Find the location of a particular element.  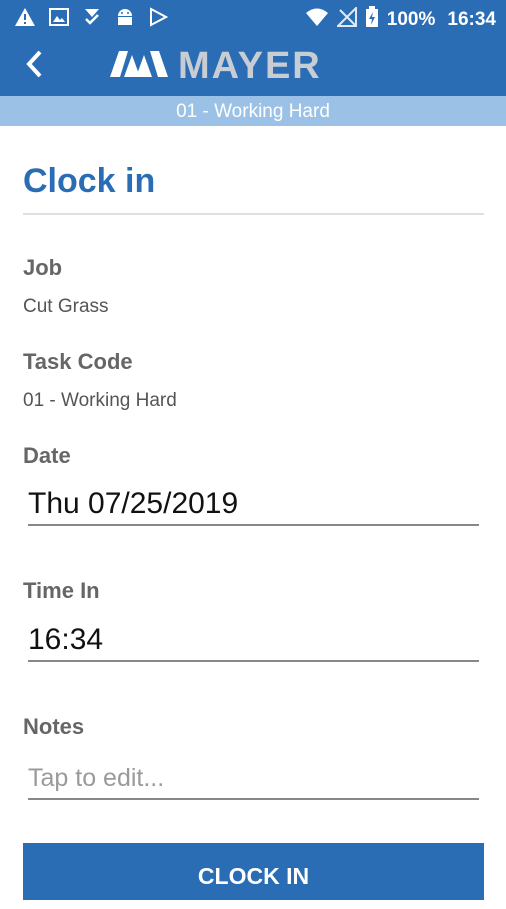

date-field: Thu 07/25/2019 is located at coordinates (253, 505).